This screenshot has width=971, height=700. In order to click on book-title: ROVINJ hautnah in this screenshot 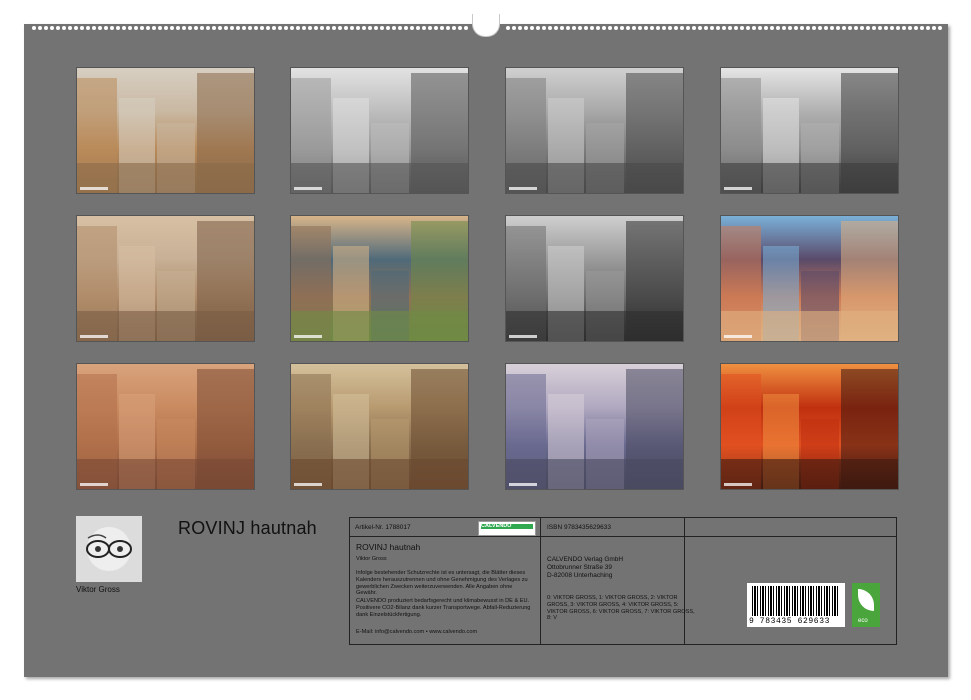, I will do `click(388, 547)`.